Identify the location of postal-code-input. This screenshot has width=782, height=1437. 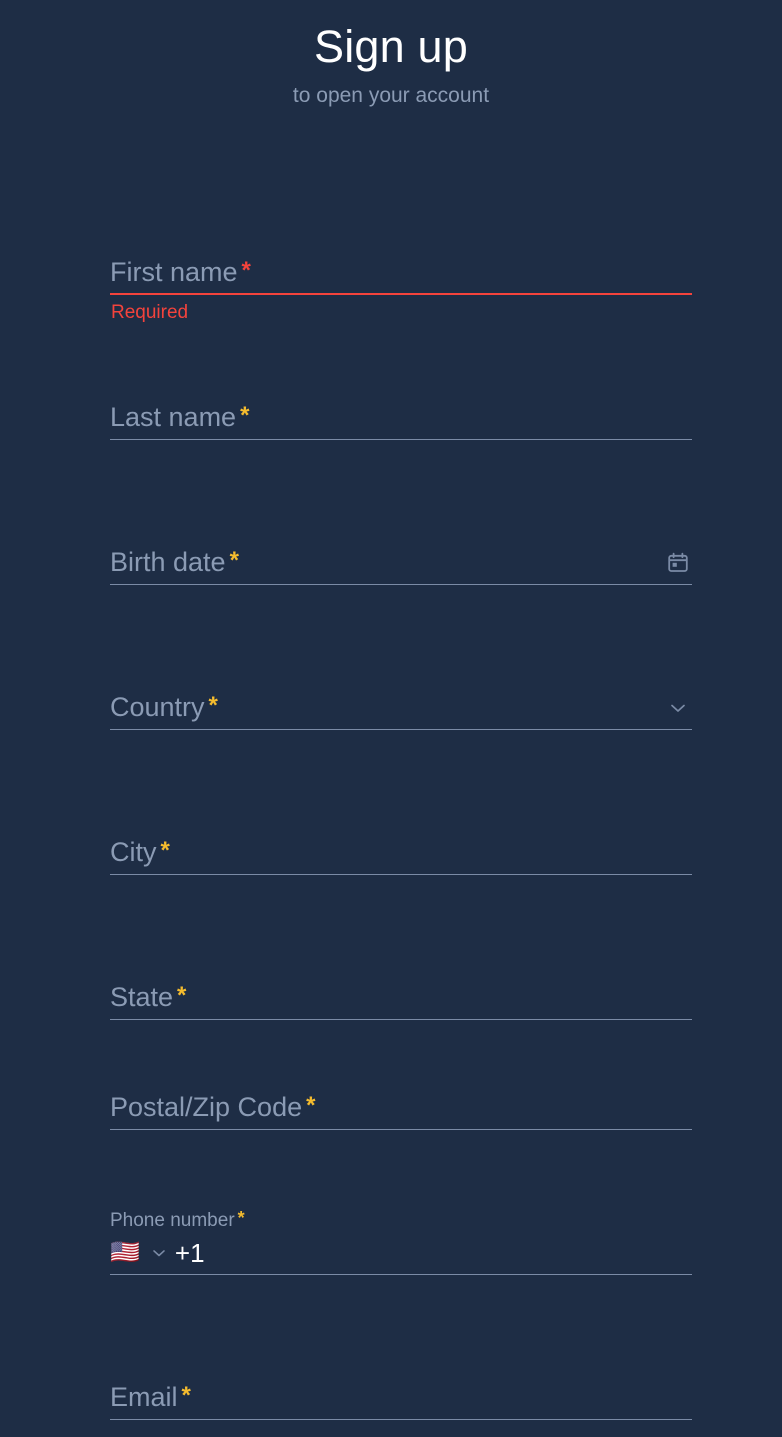
(401, 1109).